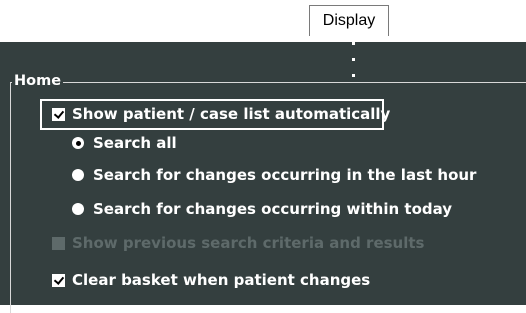 The height and width of the screenshot is (313, 526). I want to click on tab-display-label: Display, so click(349, 20).